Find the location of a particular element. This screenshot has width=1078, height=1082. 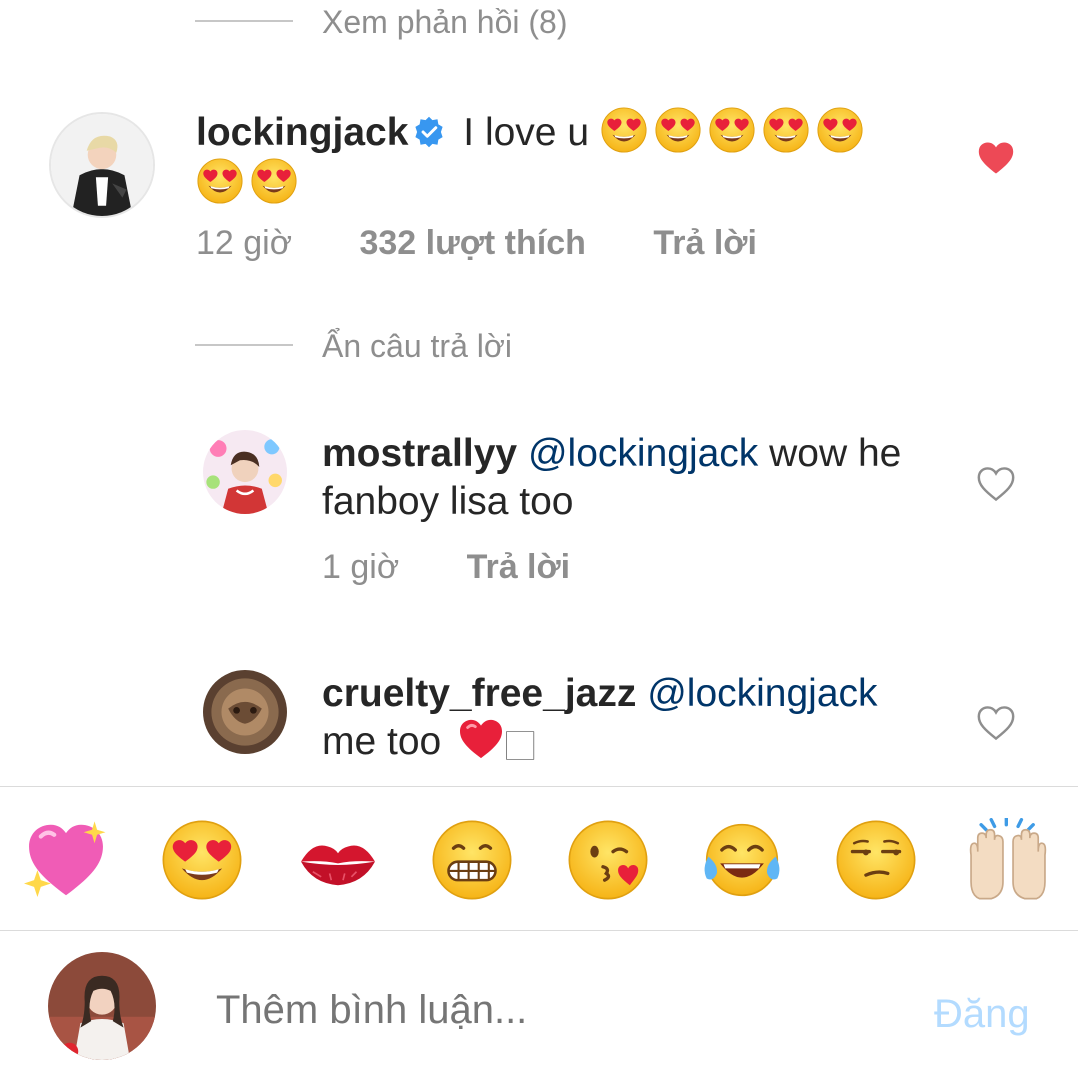

reply-2-mention: @lockingjack is located at coordinates (762, 693).